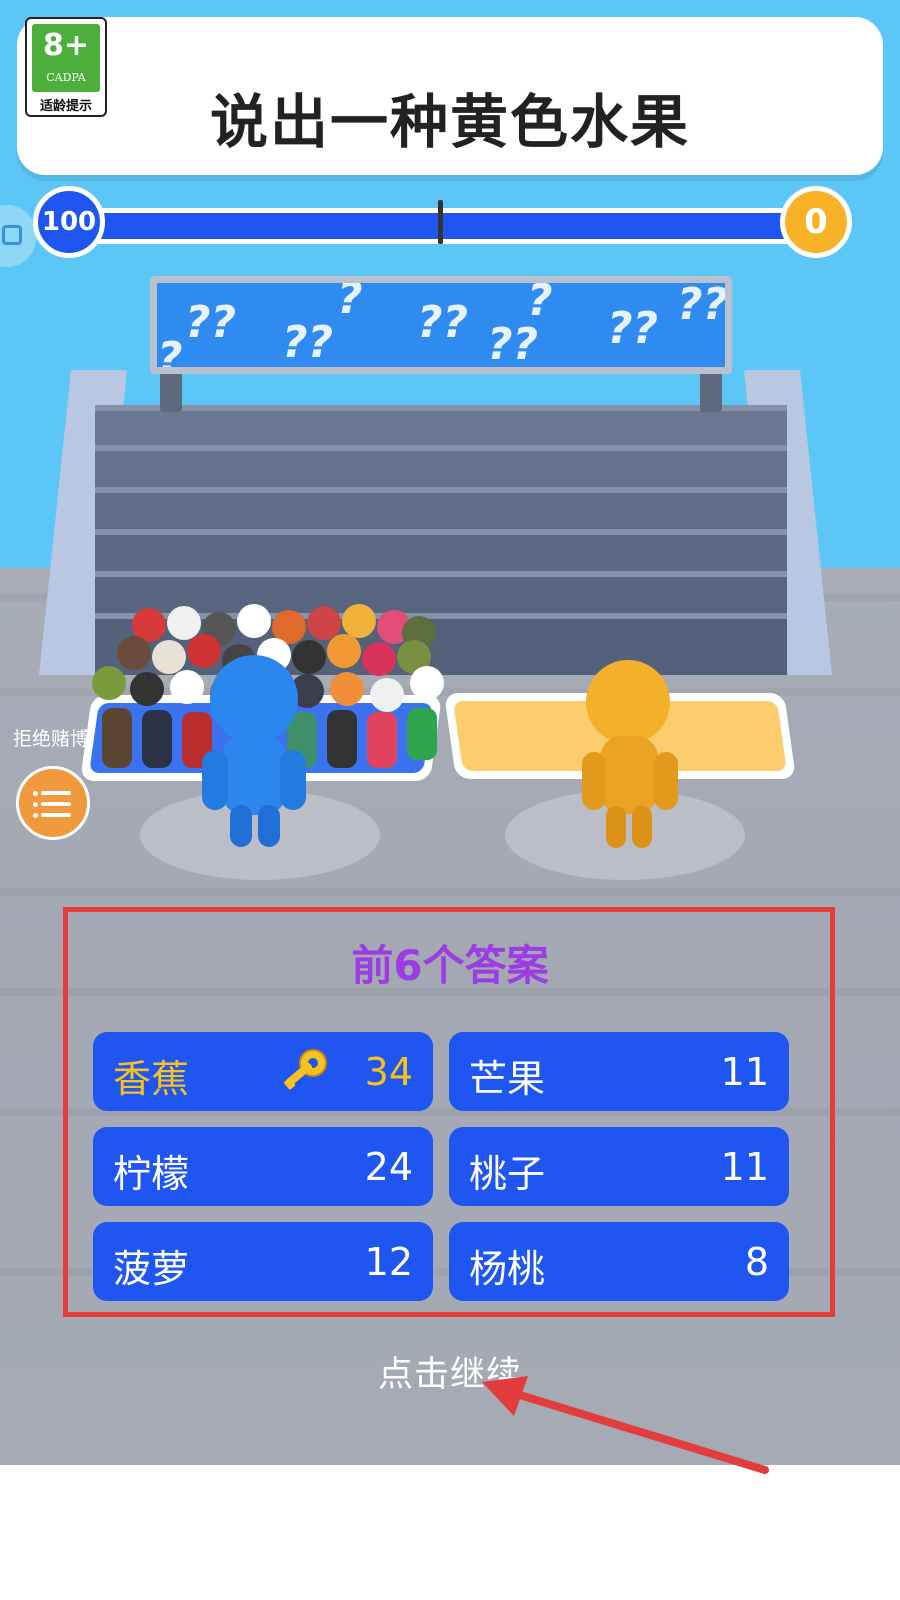  Describe the element at coordinates (151, 1174) in the screenshot. I see `answer-text: 柠檬` at that location.